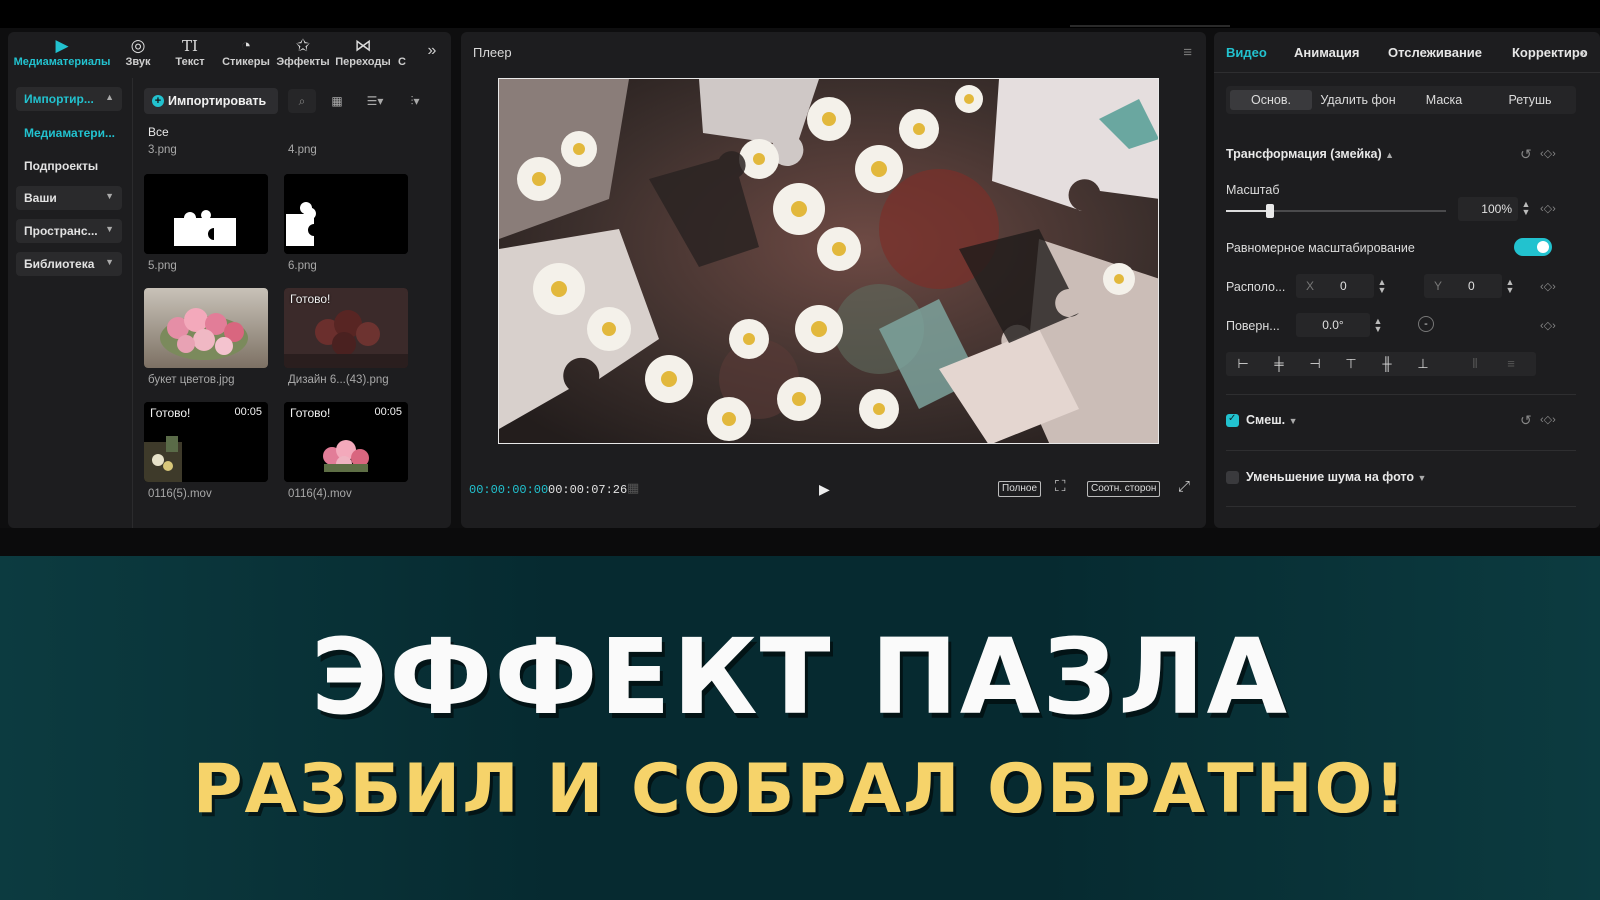 The image size is (1600, 900). What do you see at coordinates (206, 442) in the screenshot?
I see `media-item-video-5: Готово! 00:05` at bounding box center [206, 442].